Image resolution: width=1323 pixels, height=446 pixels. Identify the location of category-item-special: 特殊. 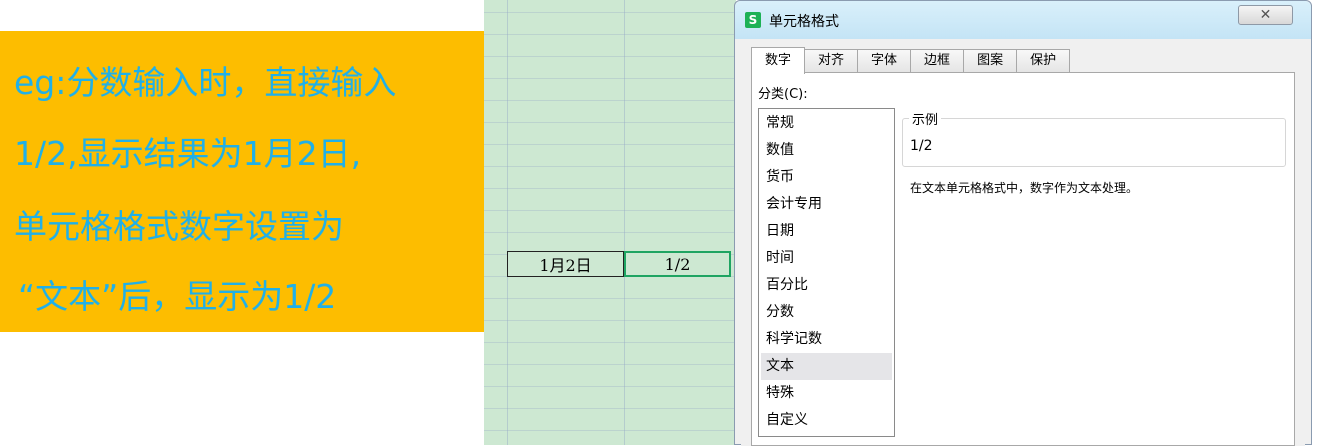
(826, 393).